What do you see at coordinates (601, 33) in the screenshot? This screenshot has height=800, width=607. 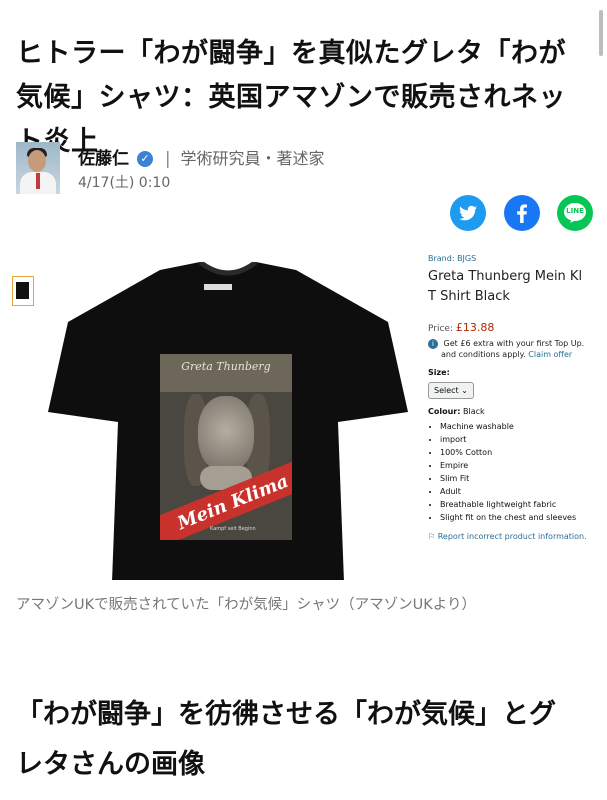 I see `scrollbar` at bounding box center [601, 33].